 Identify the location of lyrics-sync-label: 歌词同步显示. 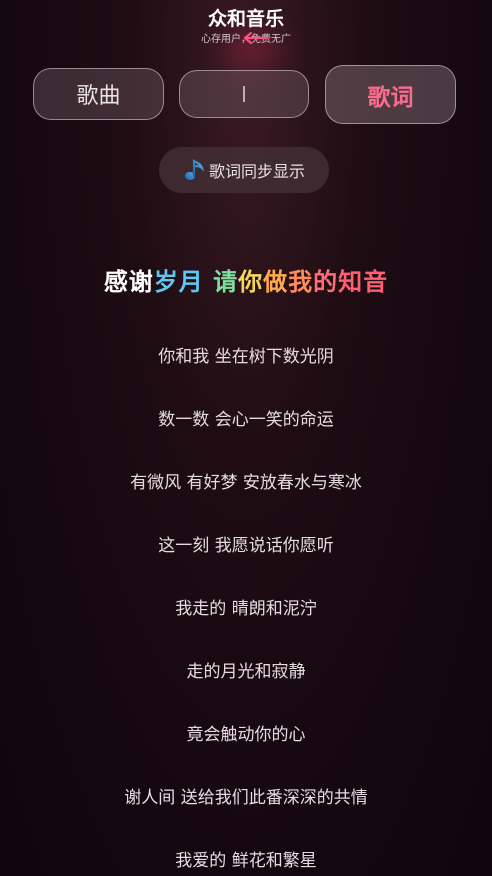
(256, 171).